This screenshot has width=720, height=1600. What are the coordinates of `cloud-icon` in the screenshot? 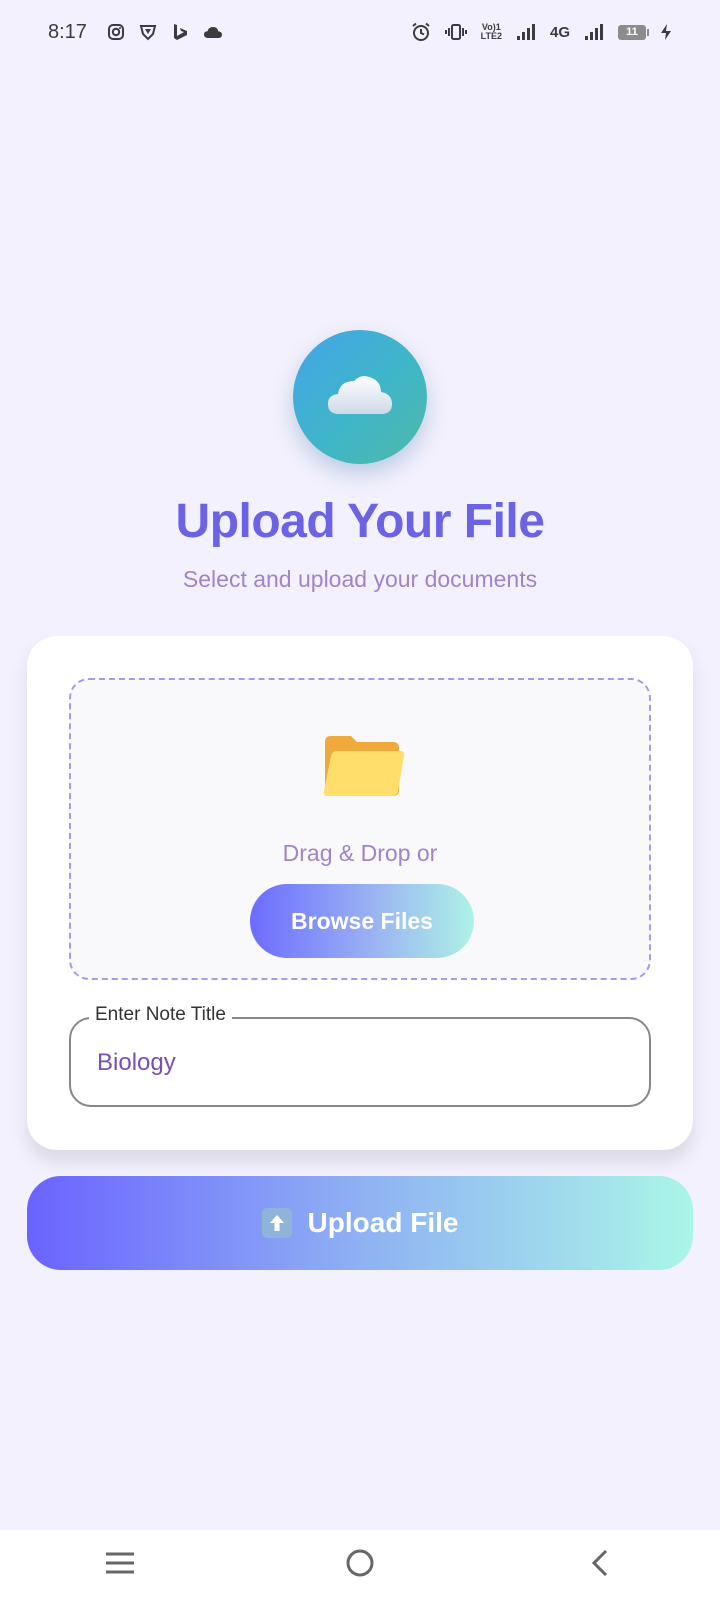 It's located at (360, 397).